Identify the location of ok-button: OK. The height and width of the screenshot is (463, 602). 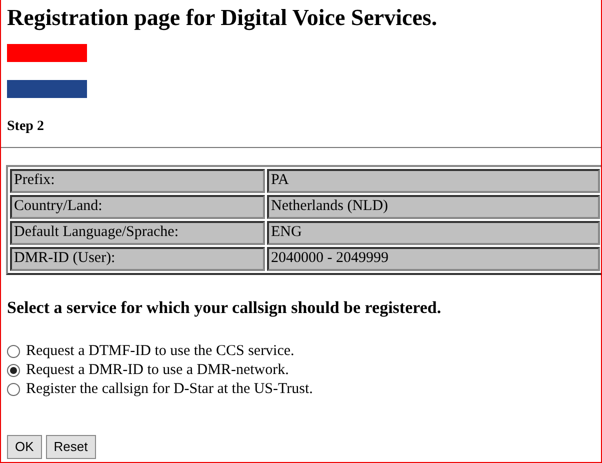
(24, 447).